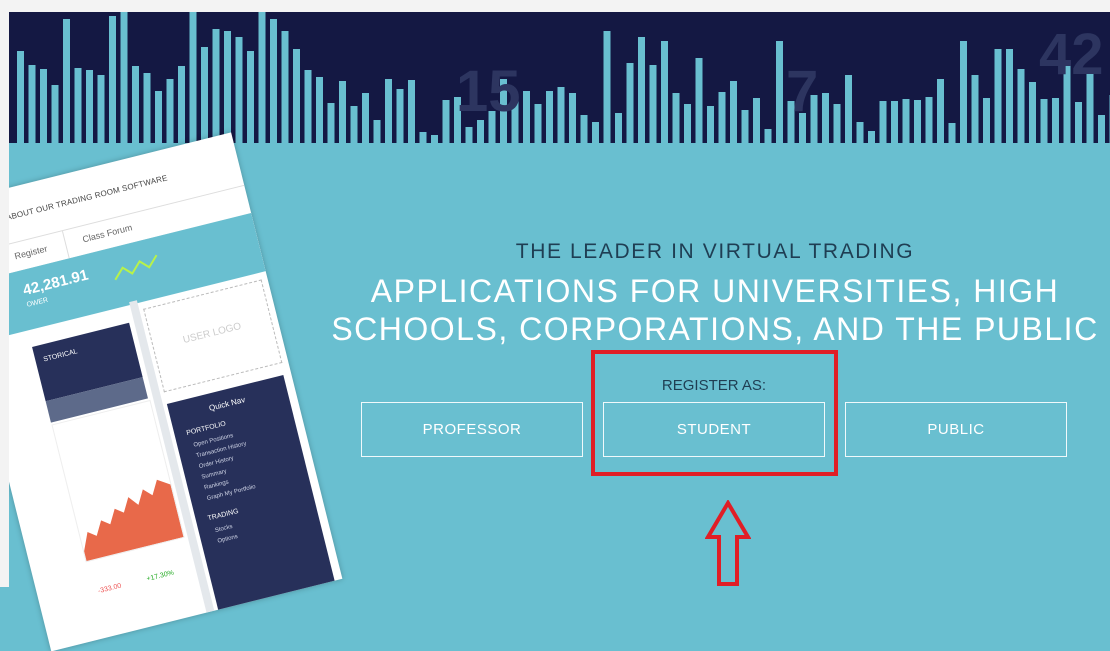  What do you see at coordinates (206, 428) in the screenshot?
I see `preview-portfolio-heading: PORTFOLIO` at bounding box center [206, 428].